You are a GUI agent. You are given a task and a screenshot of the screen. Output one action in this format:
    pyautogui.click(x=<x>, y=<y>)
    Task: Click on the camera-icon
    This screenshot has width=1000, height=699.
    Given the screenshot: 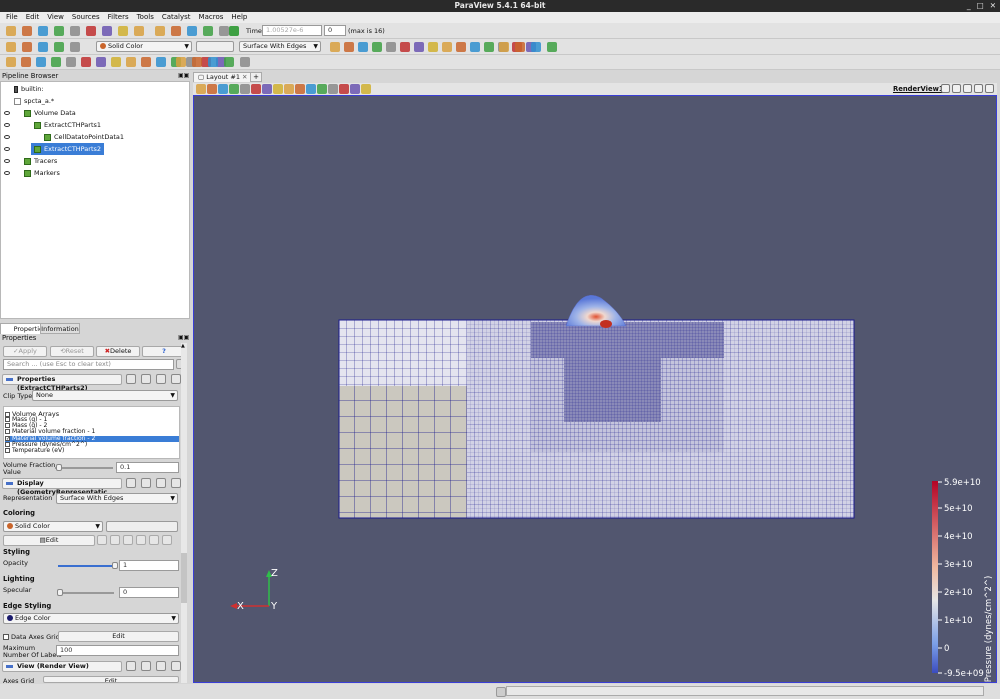 What is the action you would take?
    pyautogui.click(x=181, y=62)
    